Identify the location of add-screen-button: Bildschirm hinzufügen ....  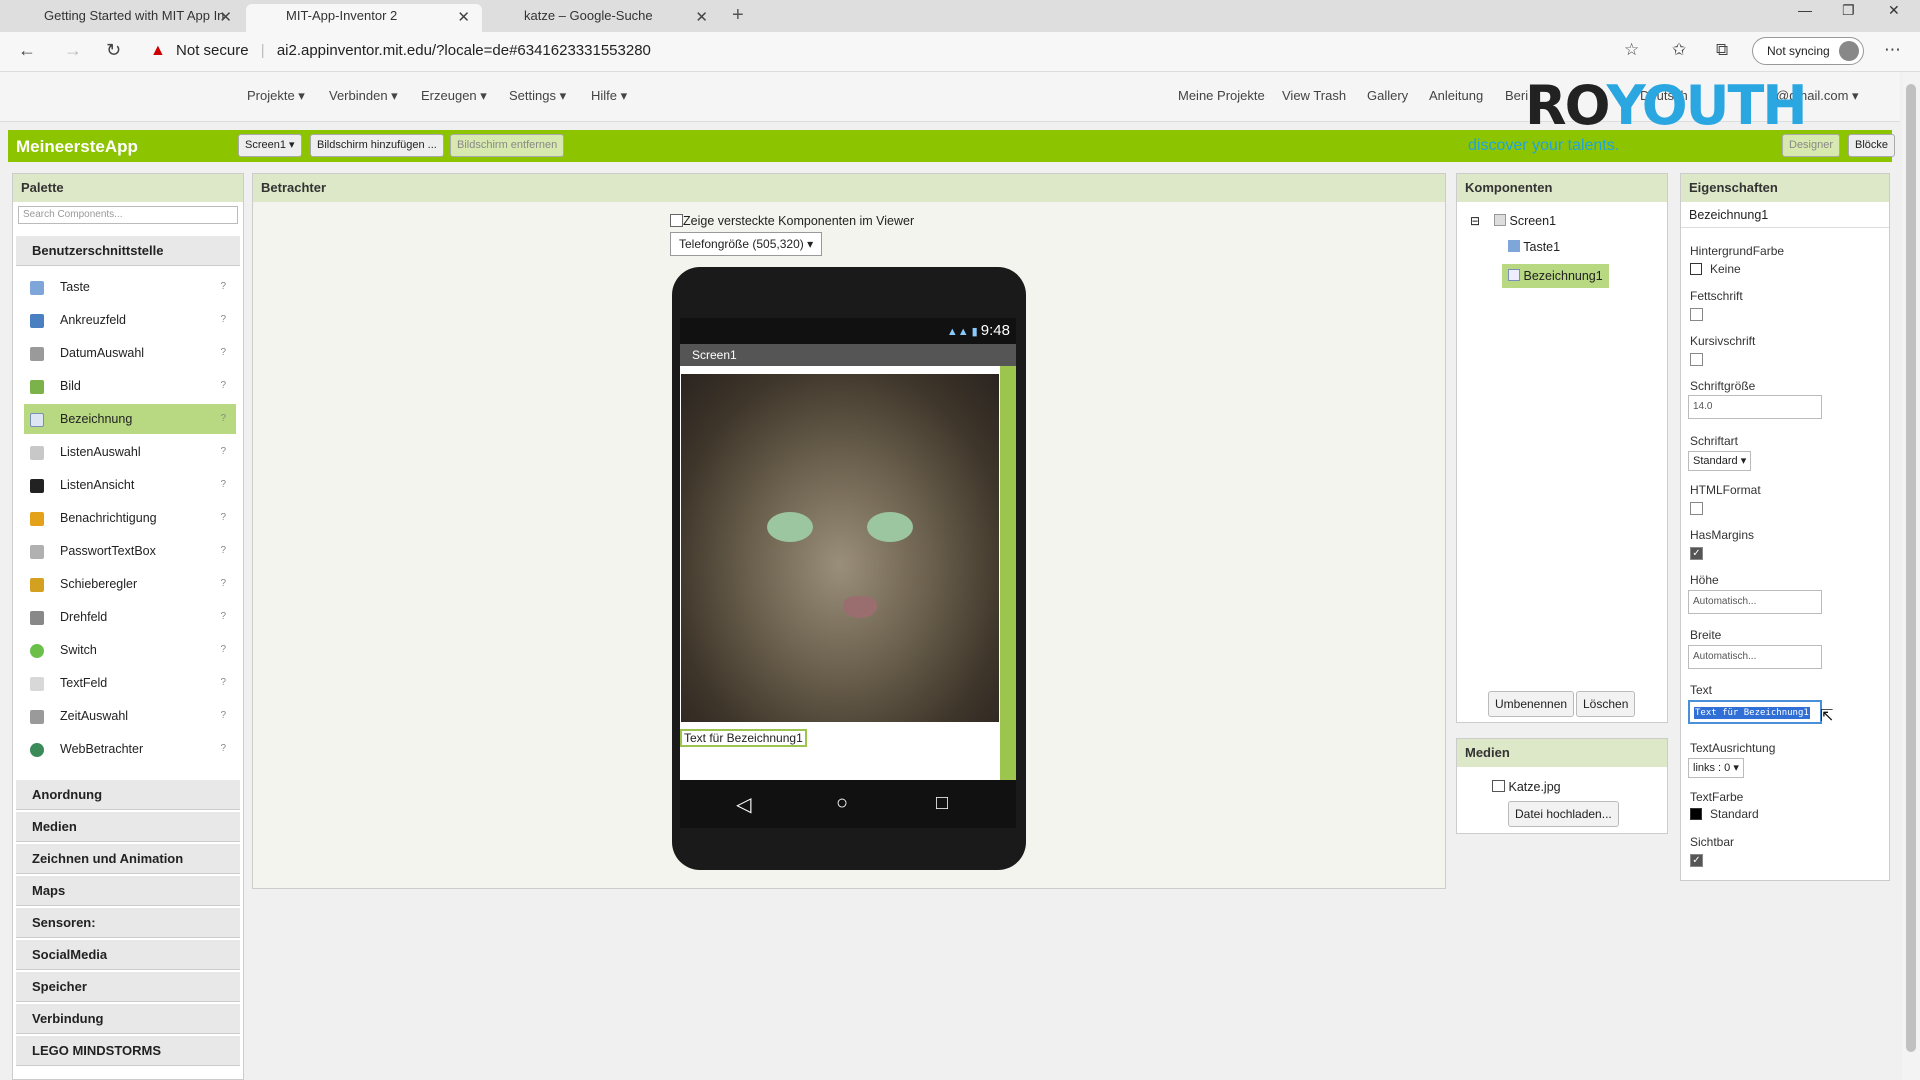
(377, 145).